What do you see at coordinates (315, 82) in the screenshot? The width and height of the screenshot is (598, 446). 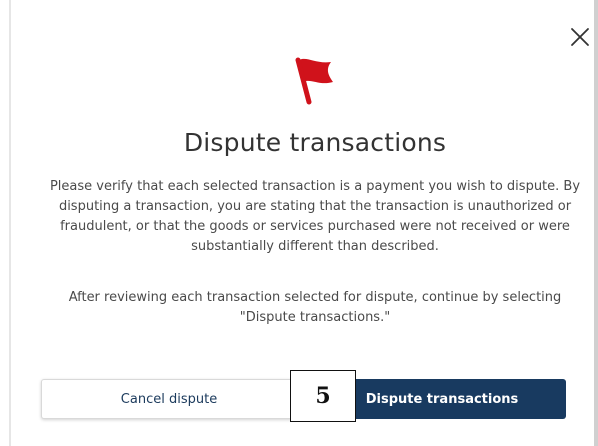 I see `flag-icon` at bounding box center [315, 82].